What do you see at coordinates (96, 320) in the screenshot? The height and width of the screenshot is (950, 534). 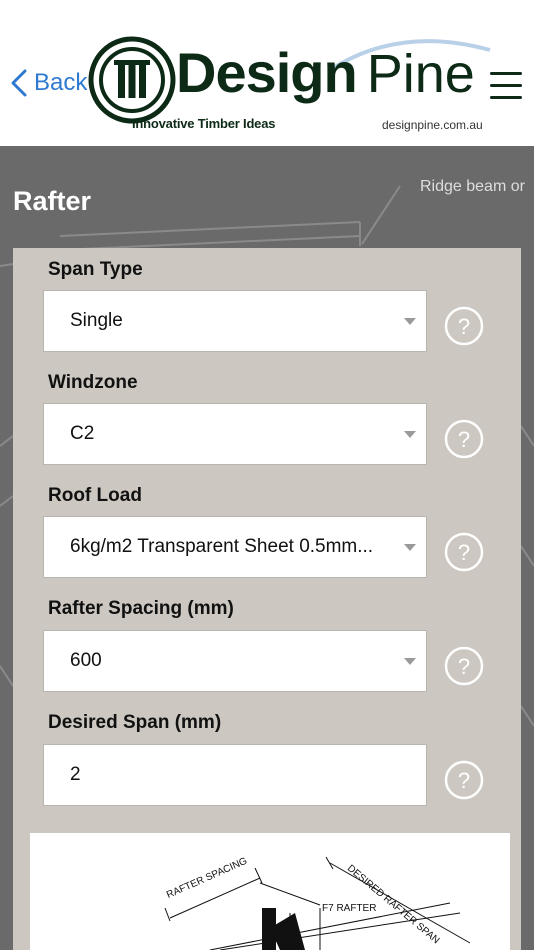 I see `span-type-value: Single` at bounding box center [96, 320].